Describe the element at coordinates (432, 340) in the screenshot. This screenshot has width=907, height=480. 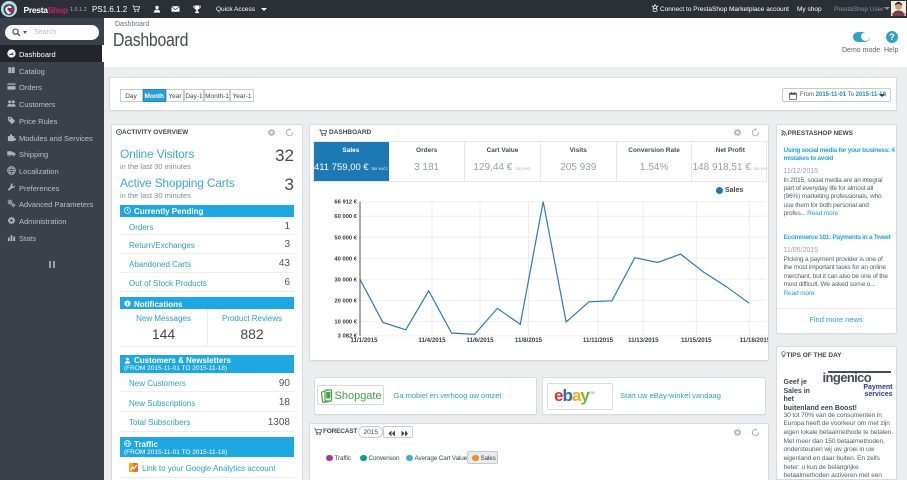
I see `svg-text: 11/4/2015` at that location.